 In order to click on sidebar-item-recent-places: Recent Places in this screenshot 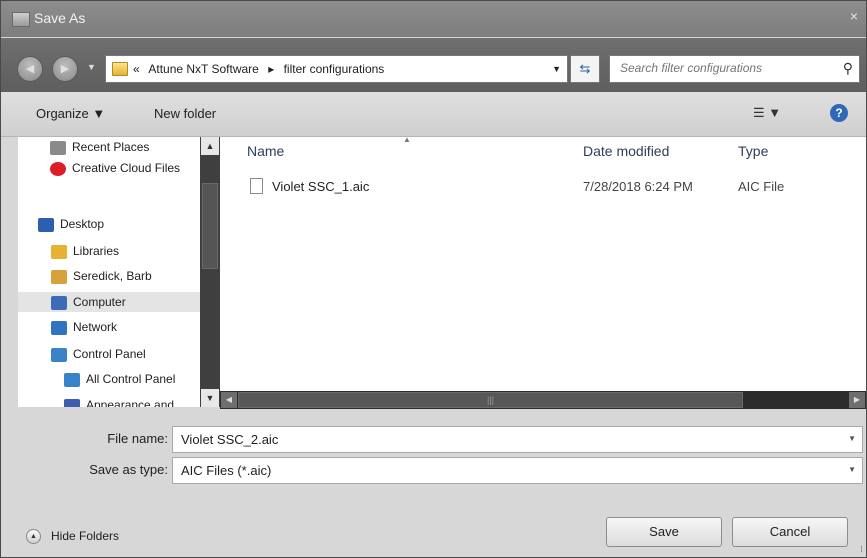, I will do `click(99, 147)`.